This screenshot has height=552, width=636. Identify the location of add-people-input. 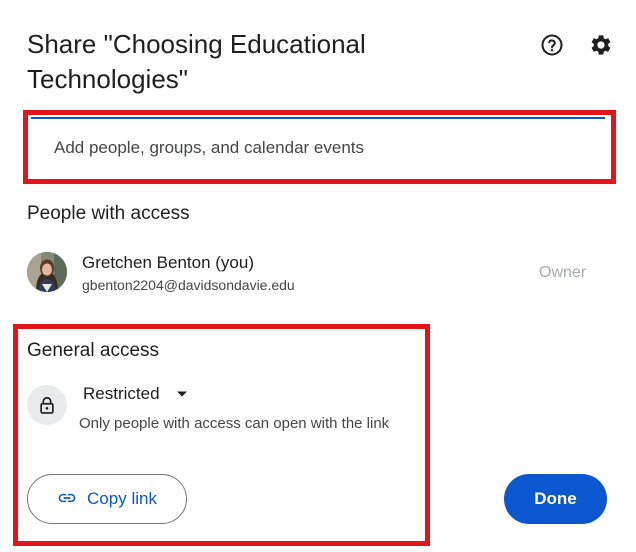
(318, 146).